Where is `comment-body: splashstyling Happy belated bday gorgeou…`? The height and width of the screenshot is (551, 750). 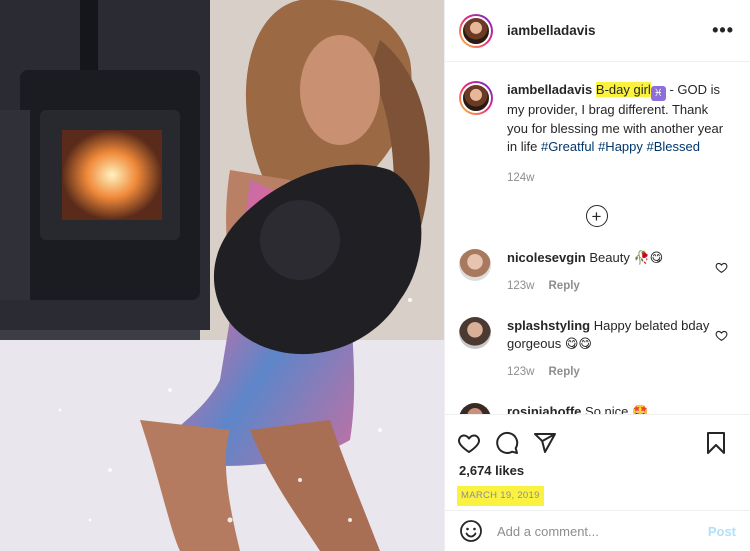
comment-body: splashstyling Happy belated bday gorgeou… is located at coordinates (612, 349).